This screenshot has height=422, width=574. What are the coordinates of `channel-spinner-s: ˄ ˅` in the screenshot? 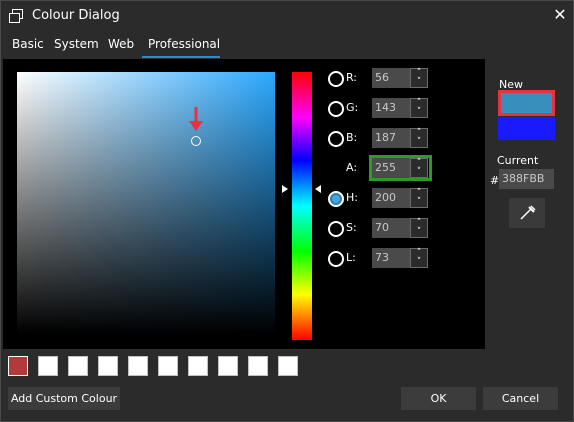 It's located at (419, 228).